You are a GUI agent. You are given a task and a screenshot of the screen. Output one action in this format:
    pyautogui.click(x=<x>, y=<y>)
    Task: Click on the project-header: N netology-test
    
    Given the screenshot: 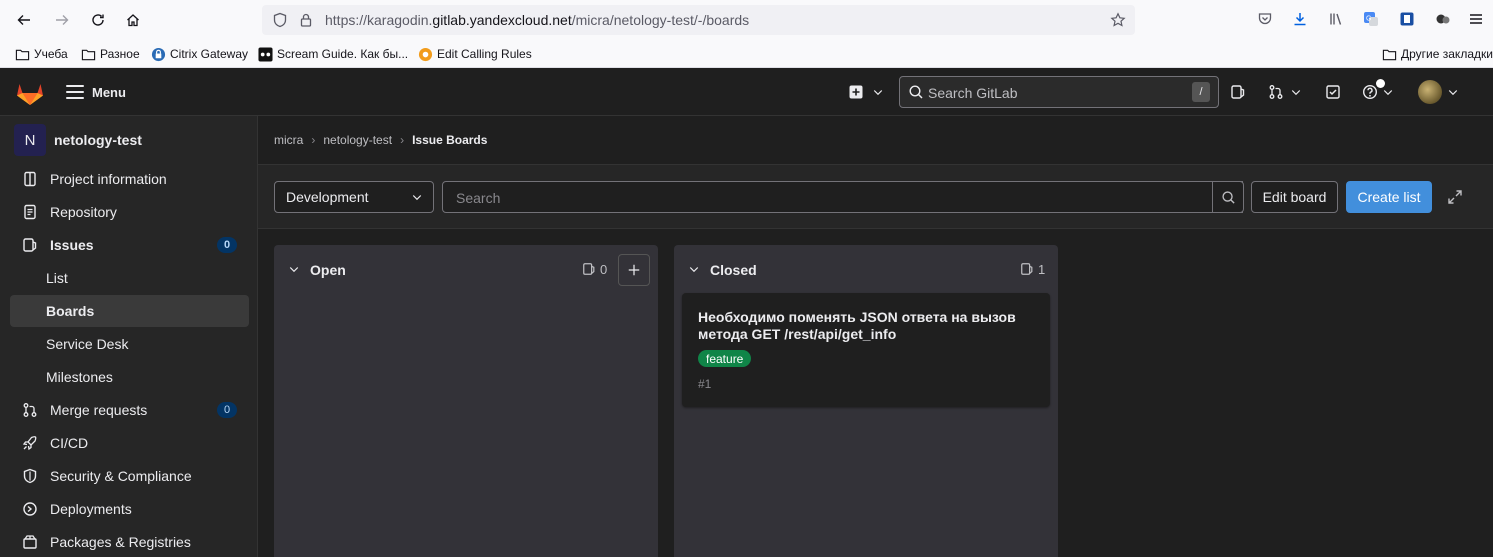 What is the action you would take?
    pyautogui.click(x=78, y=140)
    